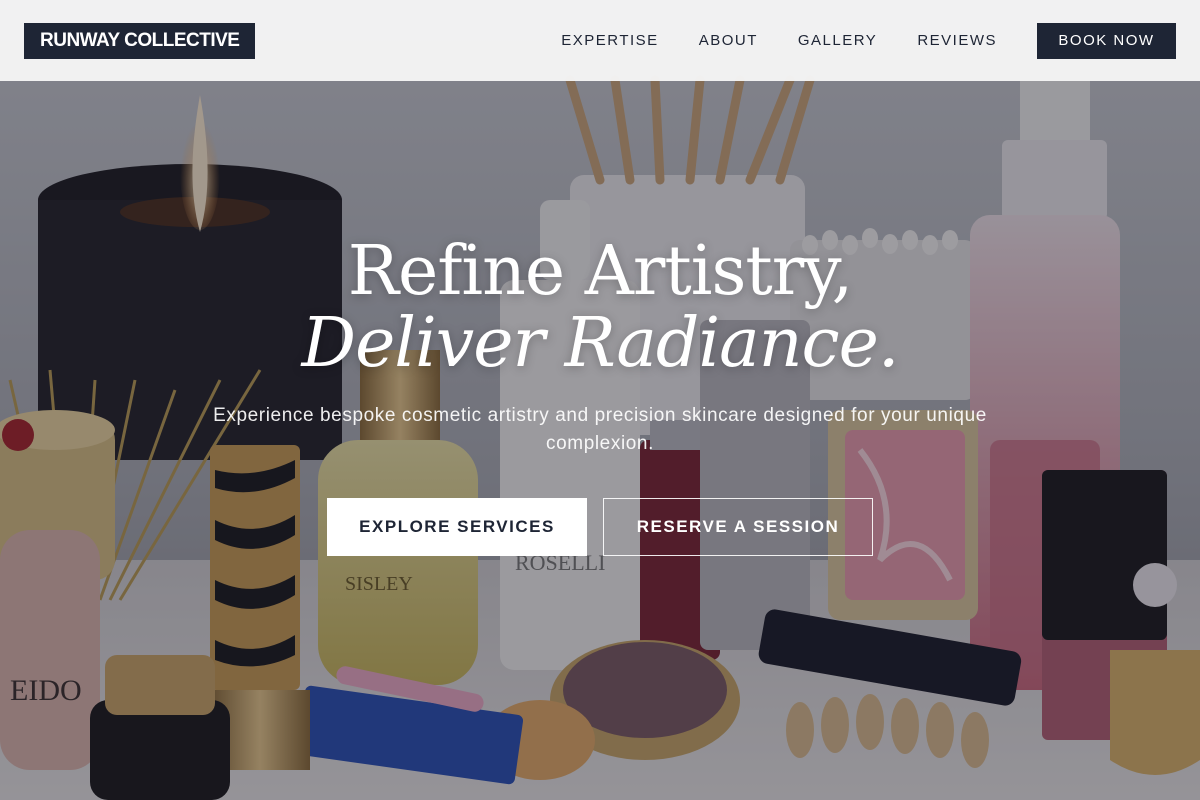 Image resolution: width=1200 pixels, height=800 pixels. Describe the element at coordinates (1106, 40) in the screenshot. I see `book-now-button: BOOK NOW` at that location.